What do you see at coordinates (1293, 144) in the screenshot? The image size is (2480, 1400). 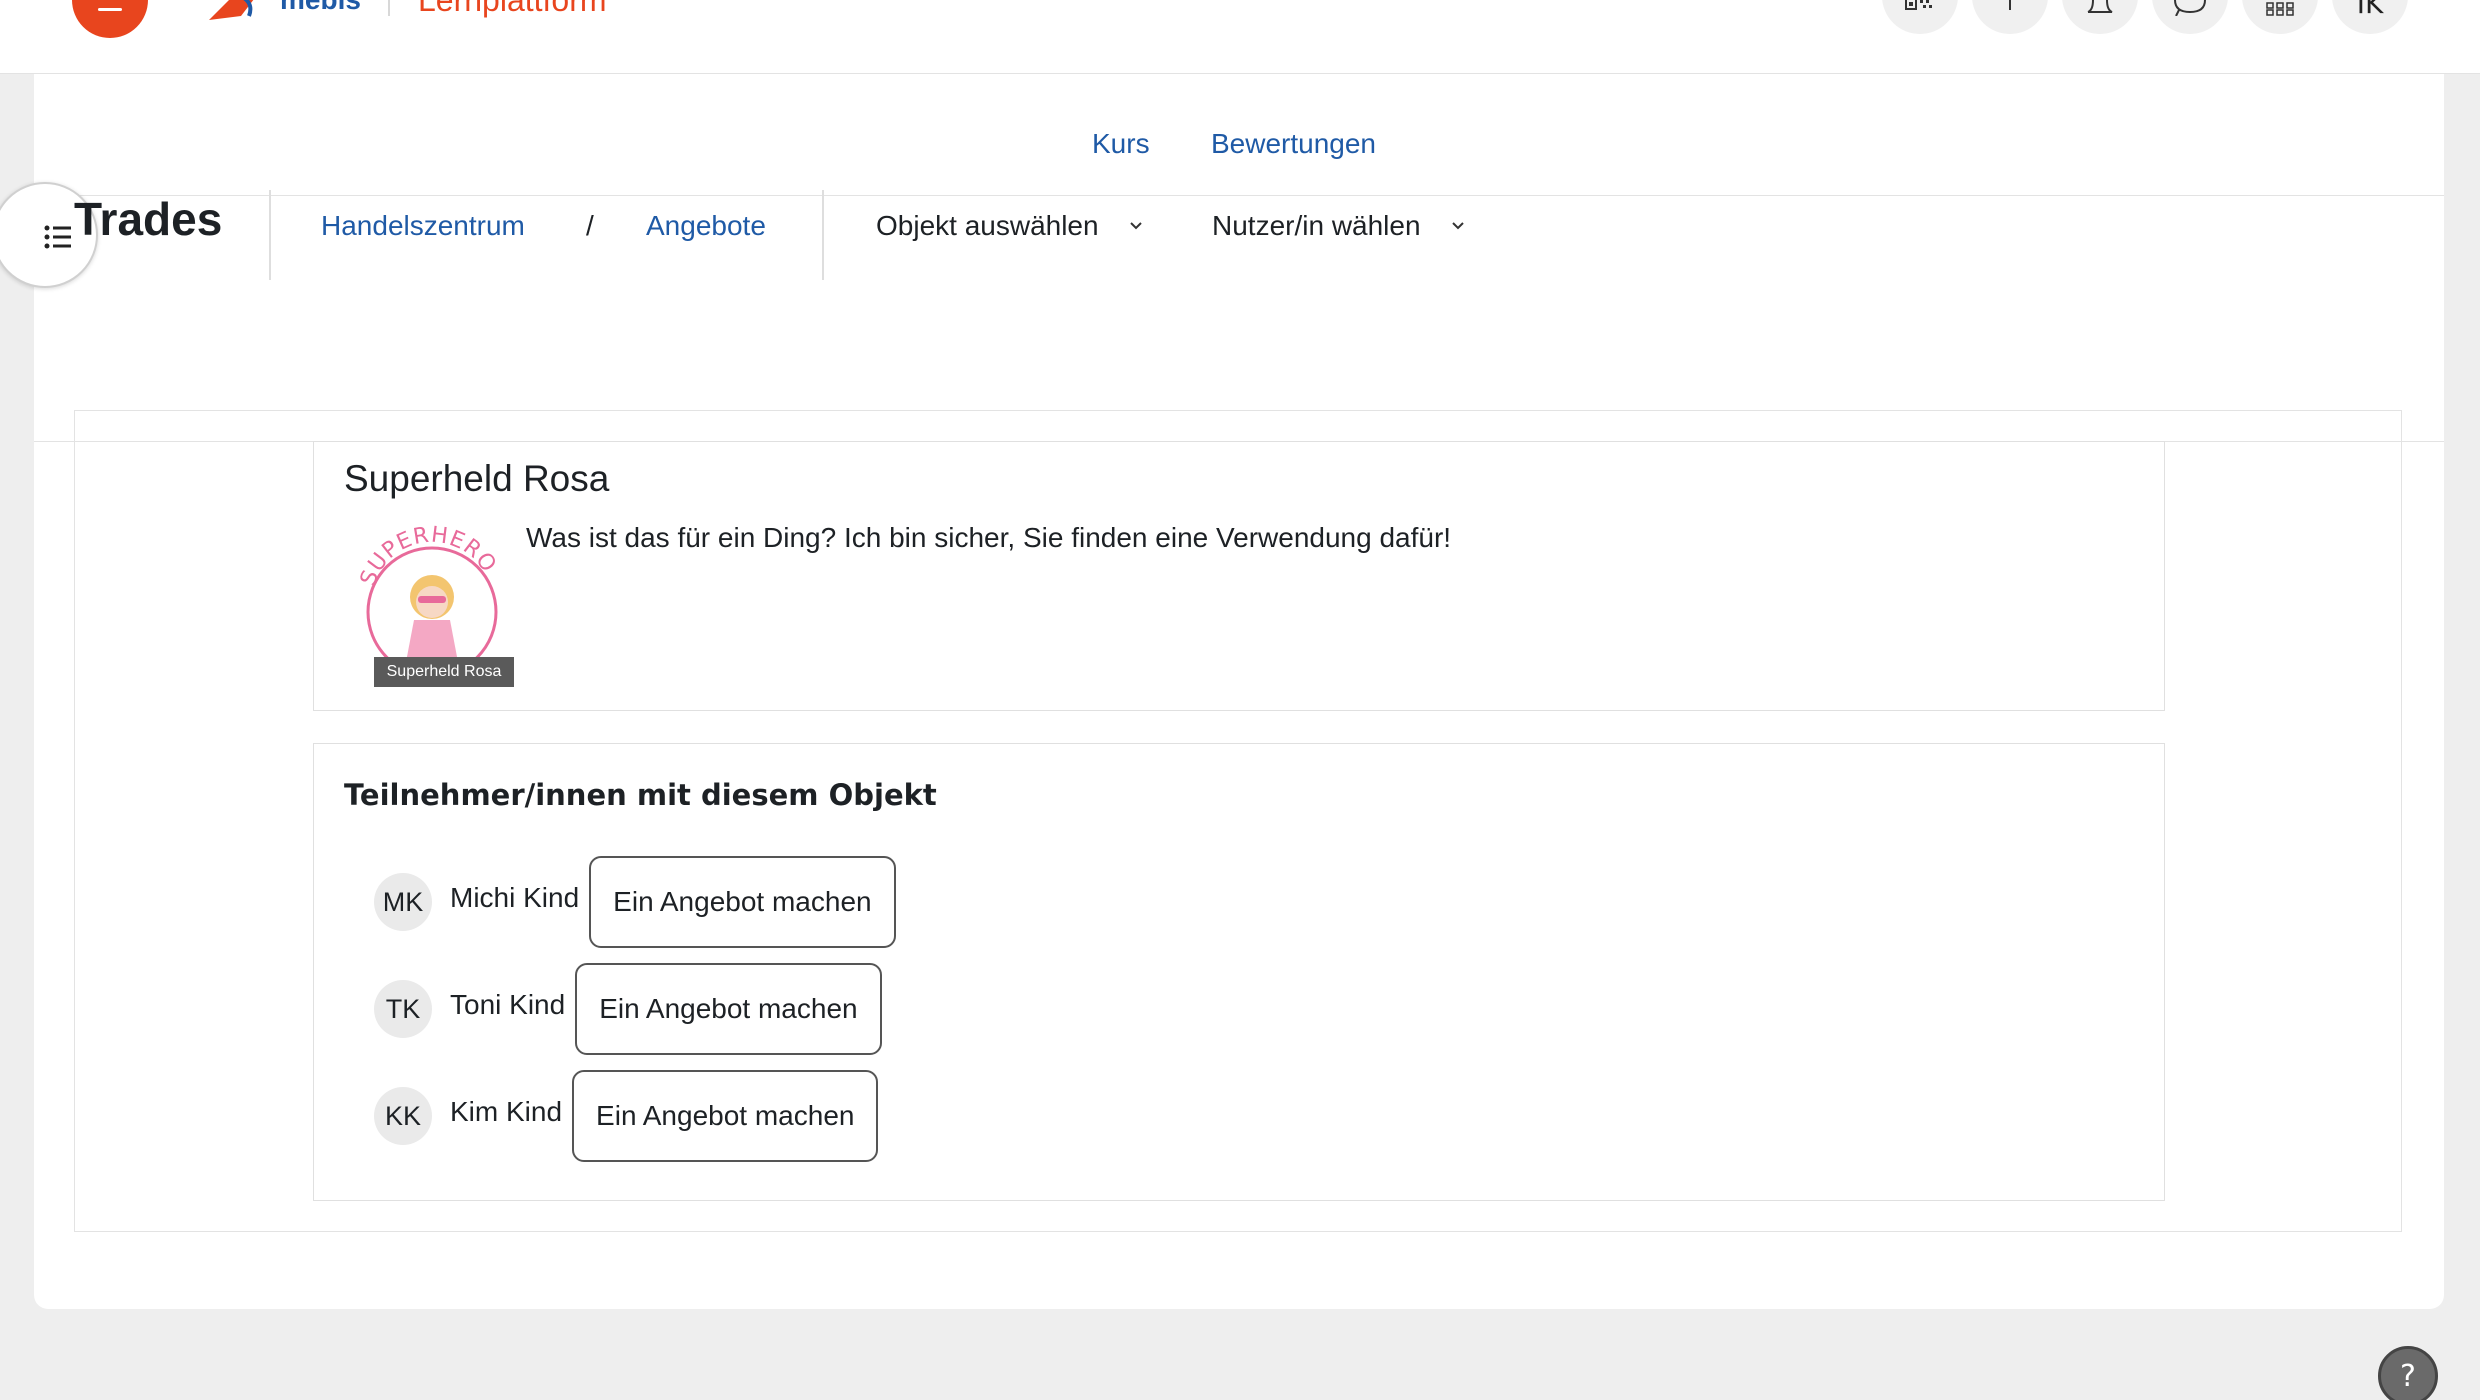 I see `nav-grades-link: Bewertungen` at bounding box center [1293, 144].